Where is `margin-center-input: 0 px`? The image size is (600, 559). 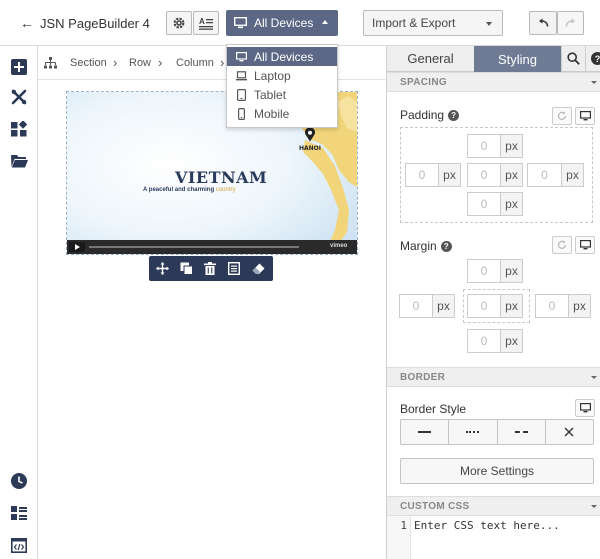
margin-center-input: 0 px is located at coordinates (495, 306).